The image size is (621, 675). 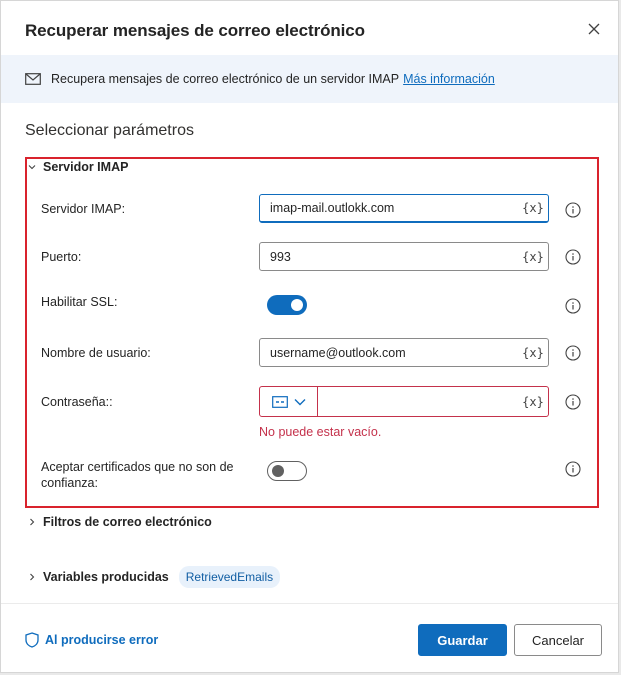 I want to click on mail-icon, so click(x=33, y=79).